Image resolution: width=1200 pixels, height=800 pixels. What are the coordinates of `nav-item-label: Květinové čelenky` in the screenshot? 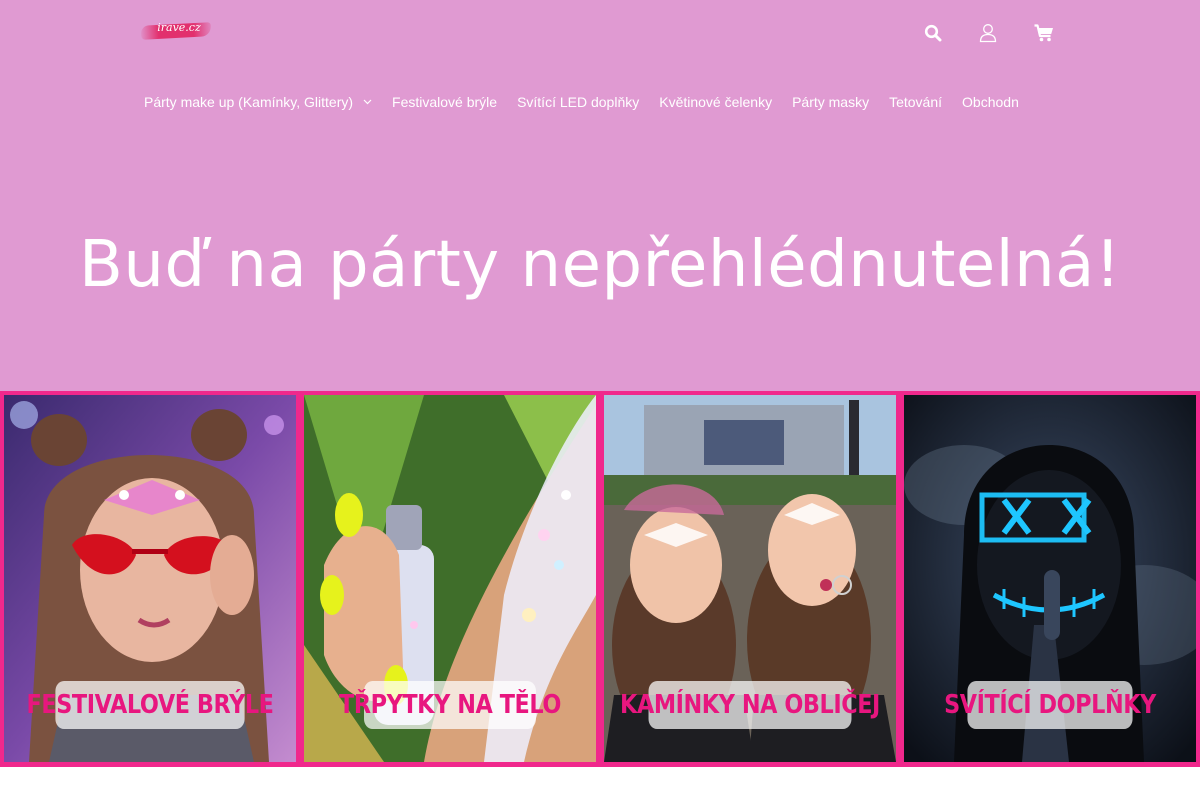 It's located at (716, 102).